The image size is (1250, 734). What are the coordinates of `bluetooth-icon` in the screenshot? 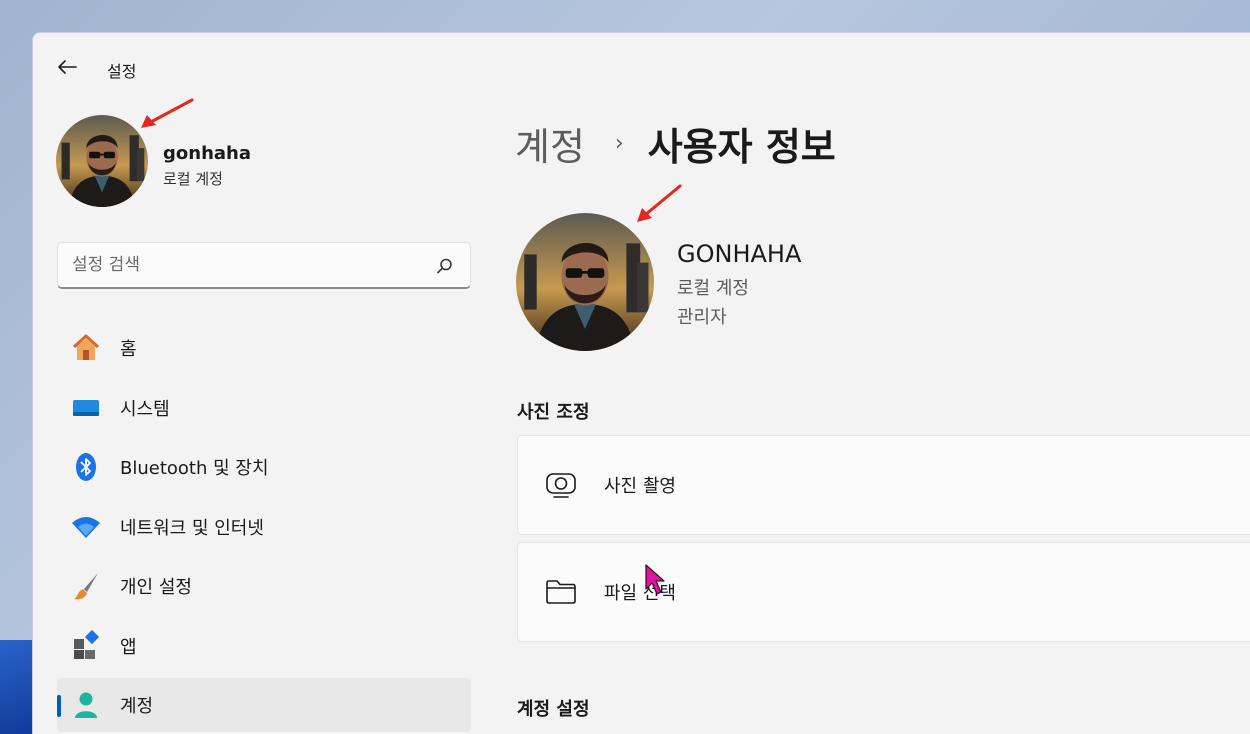 It's located at (86, 467).